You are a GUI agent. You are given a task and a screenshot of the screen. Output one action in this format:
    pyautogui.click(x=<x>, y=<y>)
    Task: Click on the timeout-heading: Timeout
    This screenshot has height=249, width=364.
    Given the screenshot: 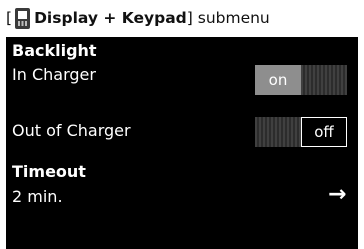 What is the action you would take?
    pyautogui.click(x=49, y=171)
    